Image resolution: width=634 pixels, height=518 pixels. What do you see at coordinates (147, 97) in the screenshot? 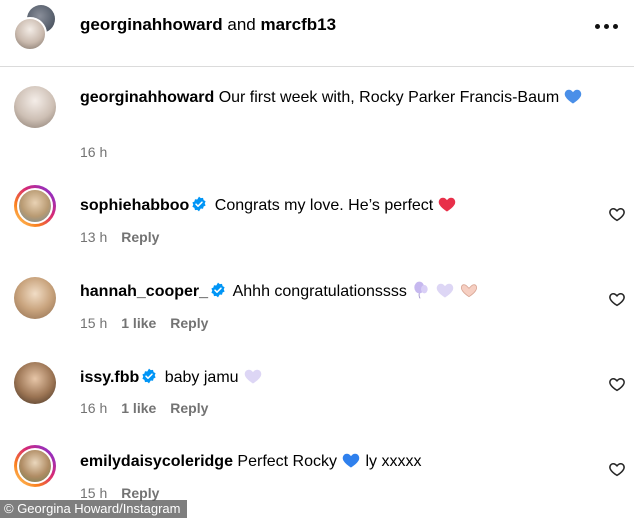
I see `caption-username: georginahhoward` at bounding box center [147, 97].